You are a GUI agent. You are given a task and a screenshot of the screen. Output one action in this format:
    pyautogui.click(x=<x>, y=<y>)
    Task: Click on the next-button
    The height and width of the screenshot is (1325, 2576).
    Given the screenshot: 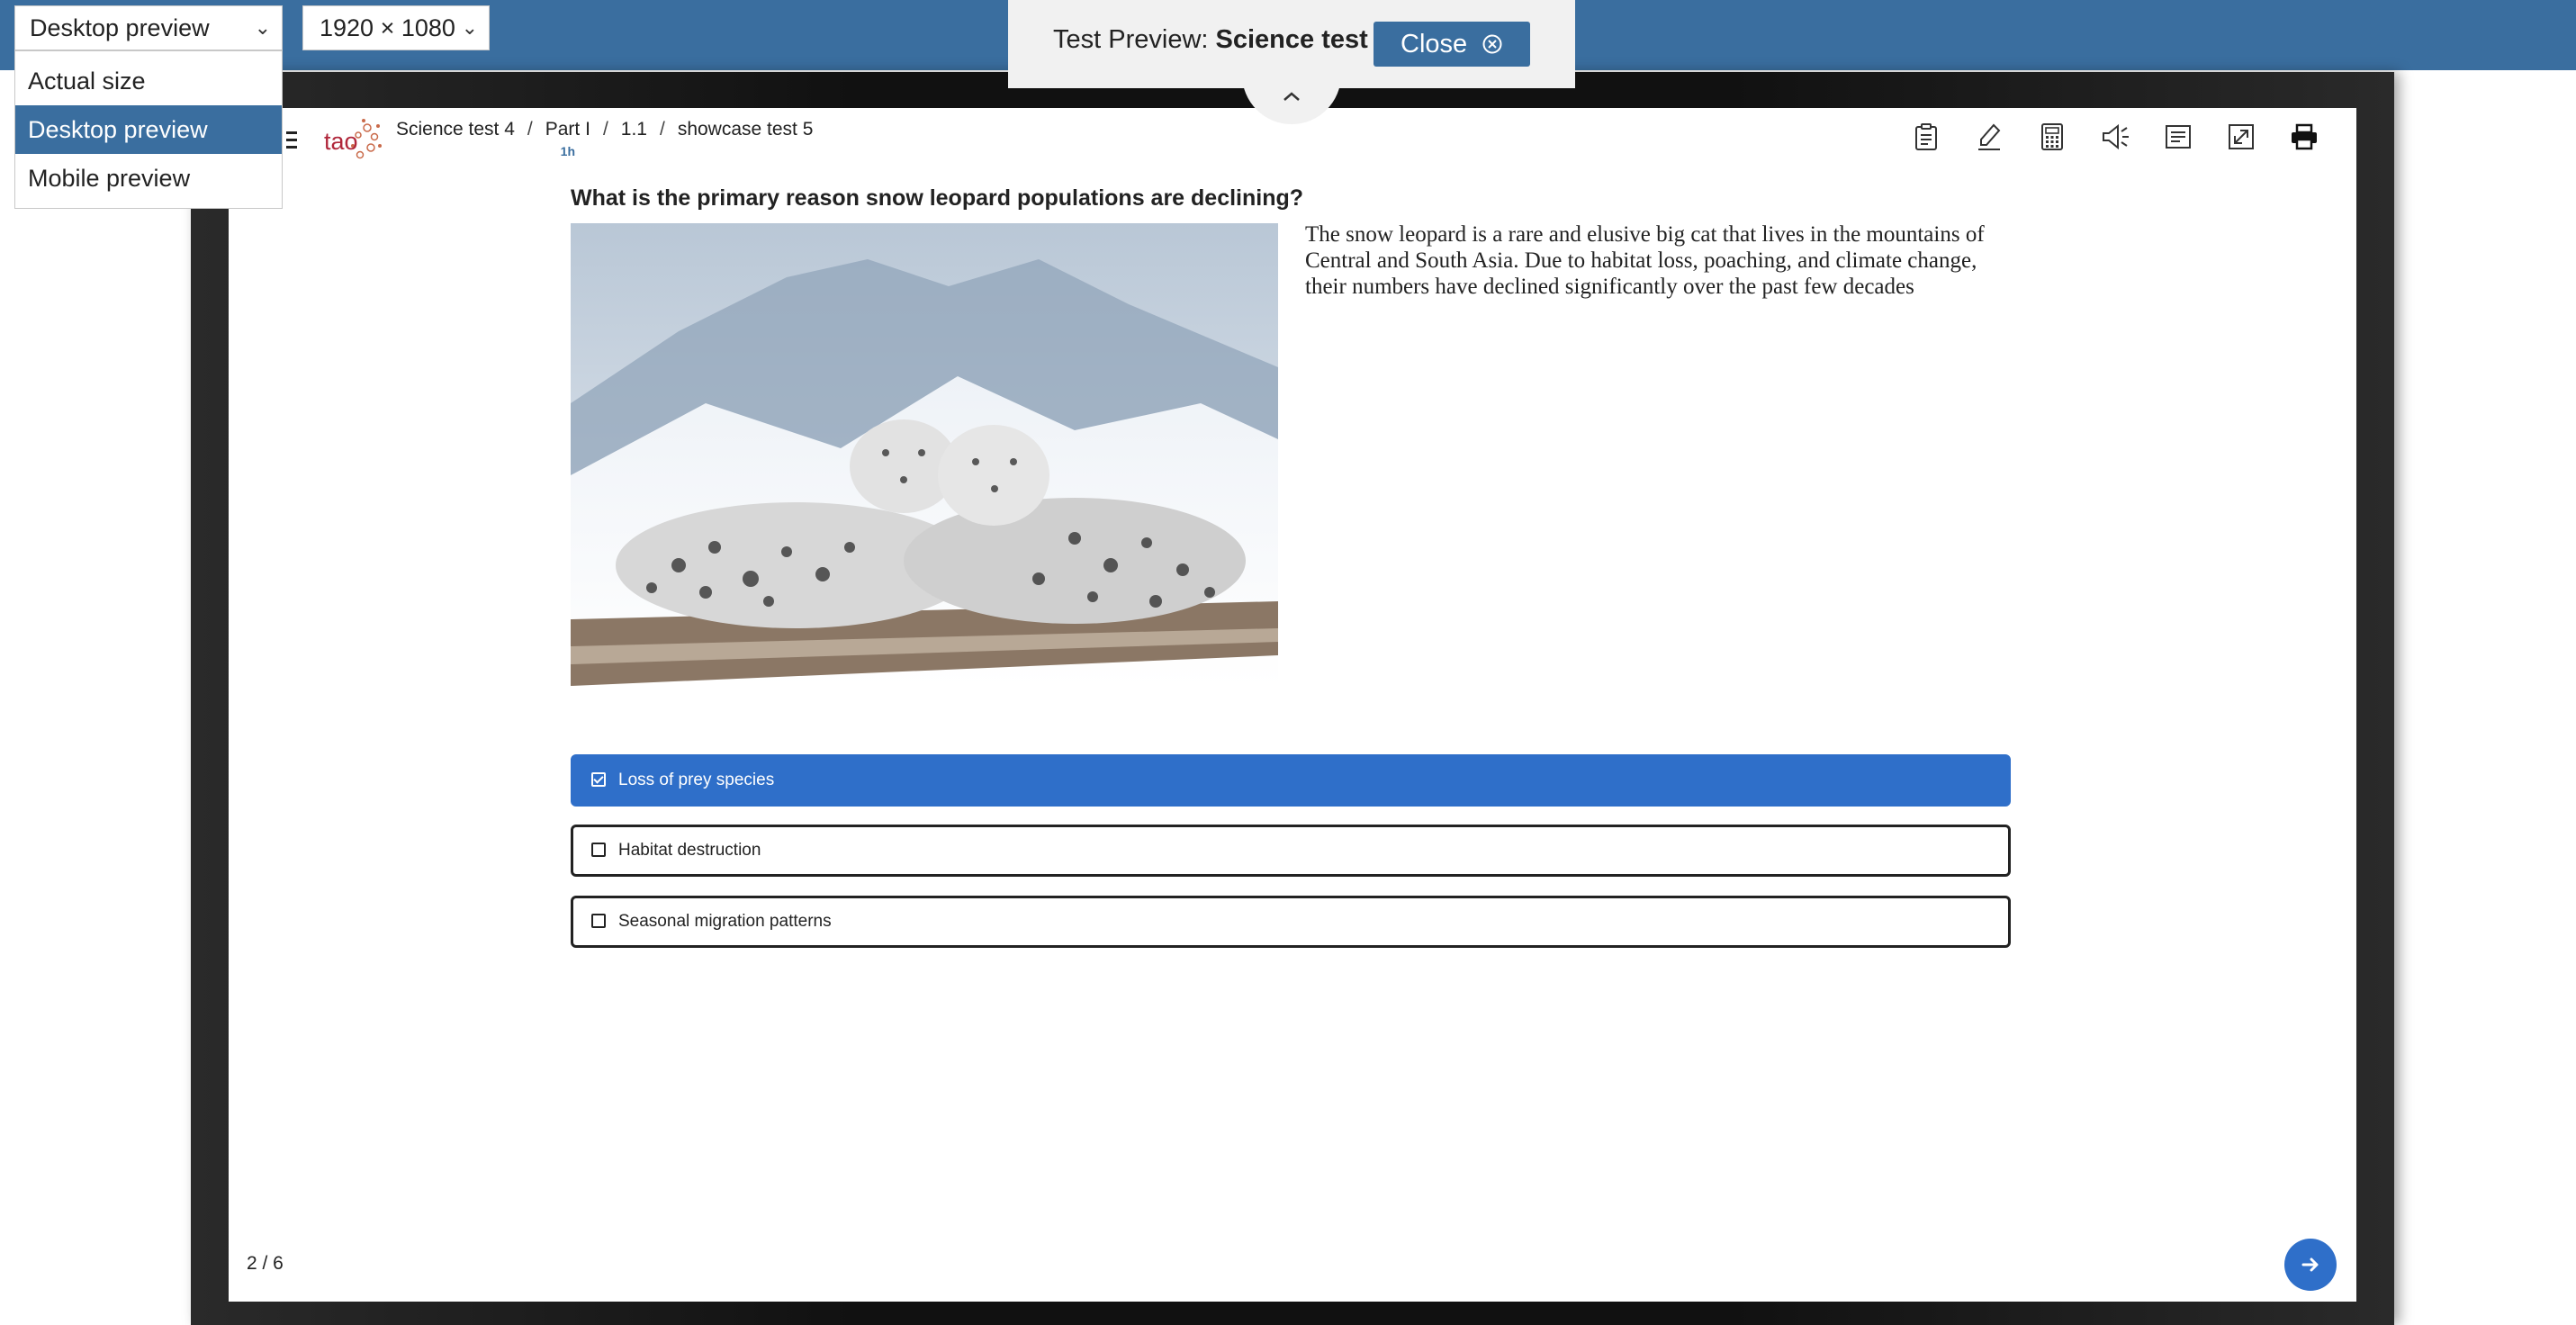 What is the action you would take?
    pyautogui.click(x=2310, y=1265)
    